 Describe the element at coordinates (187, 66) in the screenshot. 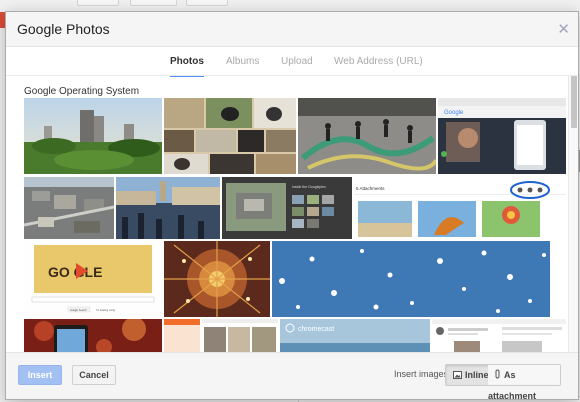

I see `tab-photos: Photos` at that location.